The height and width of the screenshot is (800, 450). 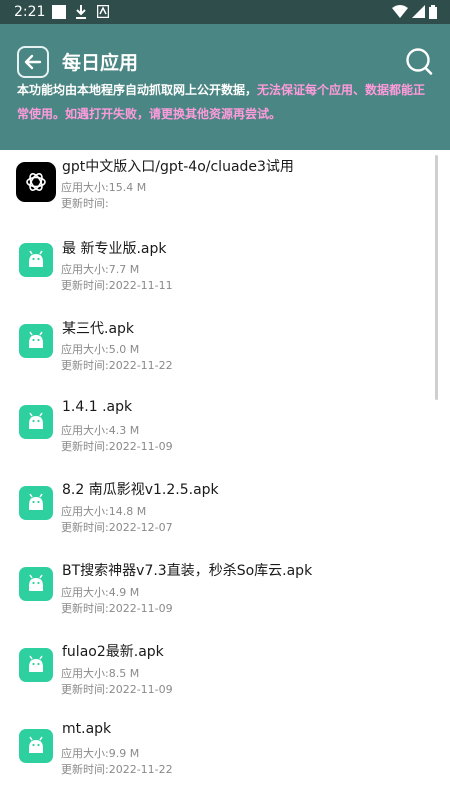 What do you see at coordinates (400, 13) in the screenshot?
I see `wifi-icon` at bounding box center [400, 13].